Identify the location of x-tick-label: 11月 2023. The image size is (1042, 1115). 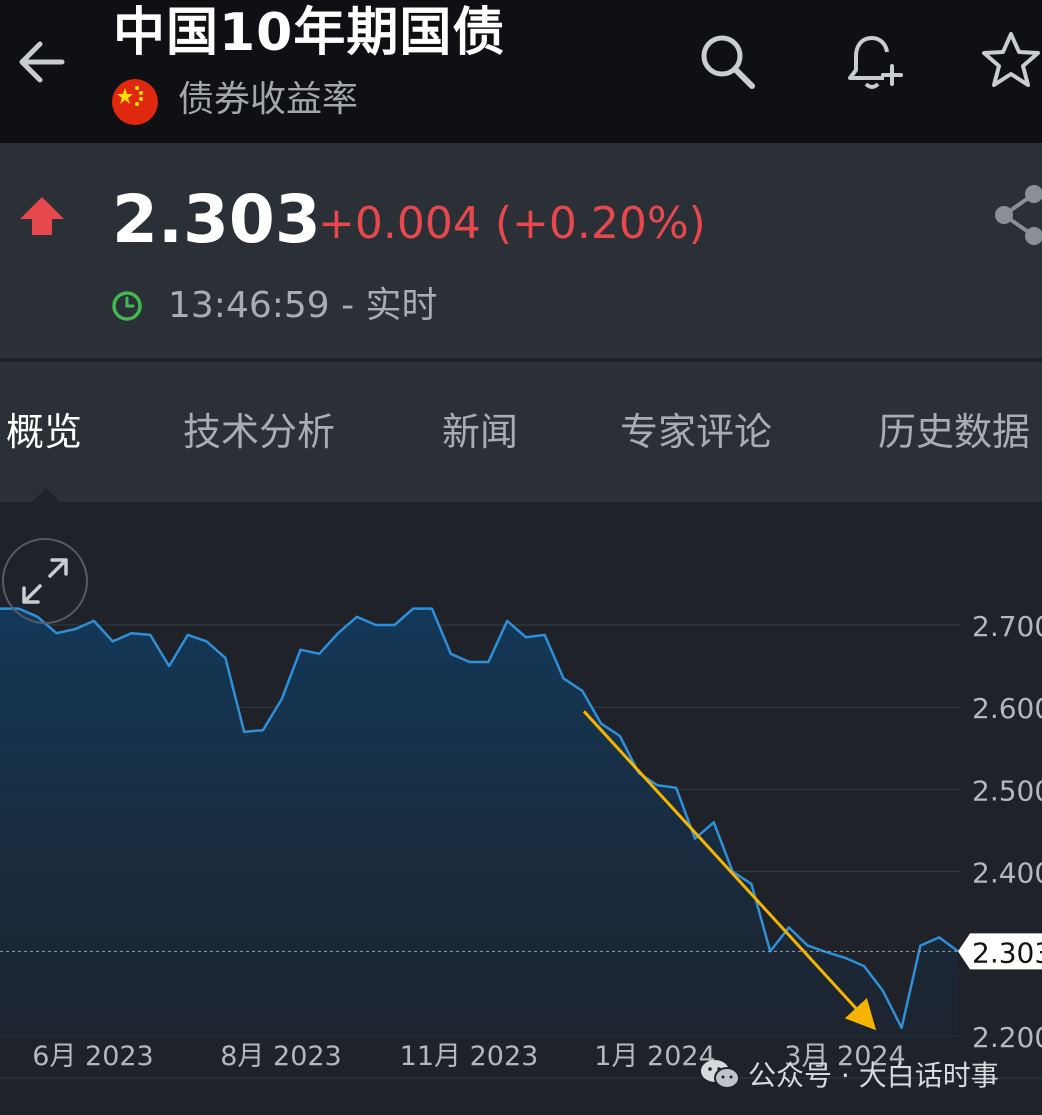
(469, 1056).